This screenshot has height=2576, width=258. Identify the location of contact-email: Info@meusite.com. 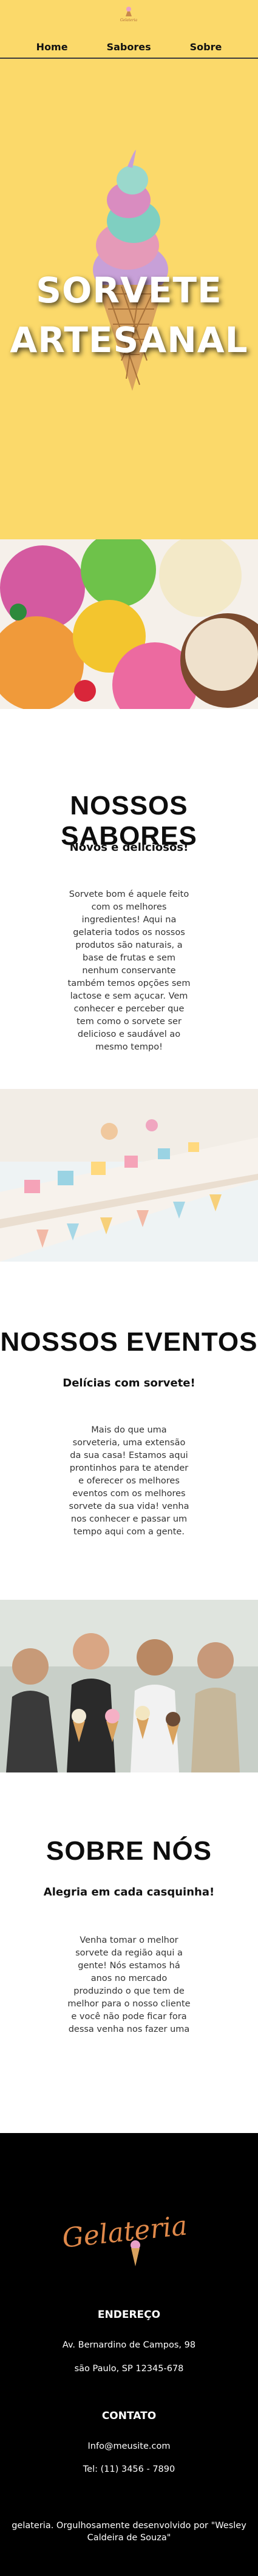
(129, 2446).